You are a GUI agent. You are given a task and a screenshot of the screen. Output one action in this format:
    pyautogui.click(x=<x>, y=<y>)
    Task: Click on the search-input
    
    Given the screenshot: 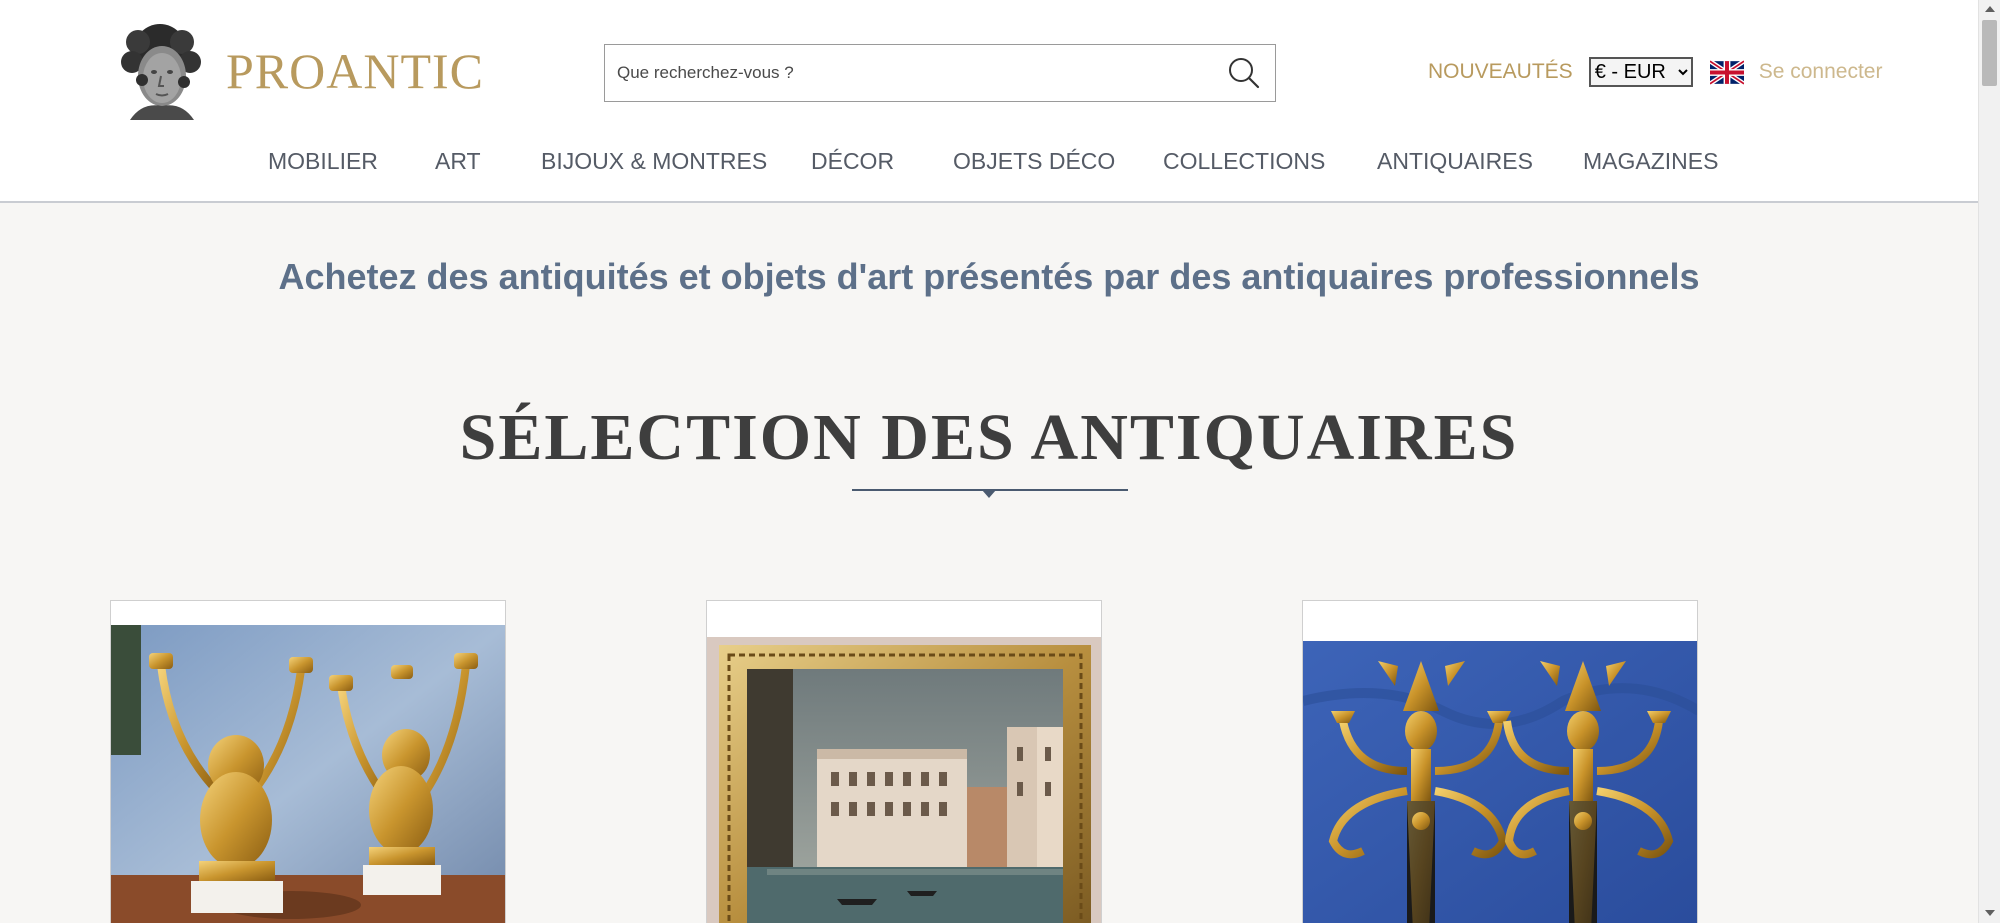 What is the action you would take?
    pyautogui.click(x=909, y=73)
    